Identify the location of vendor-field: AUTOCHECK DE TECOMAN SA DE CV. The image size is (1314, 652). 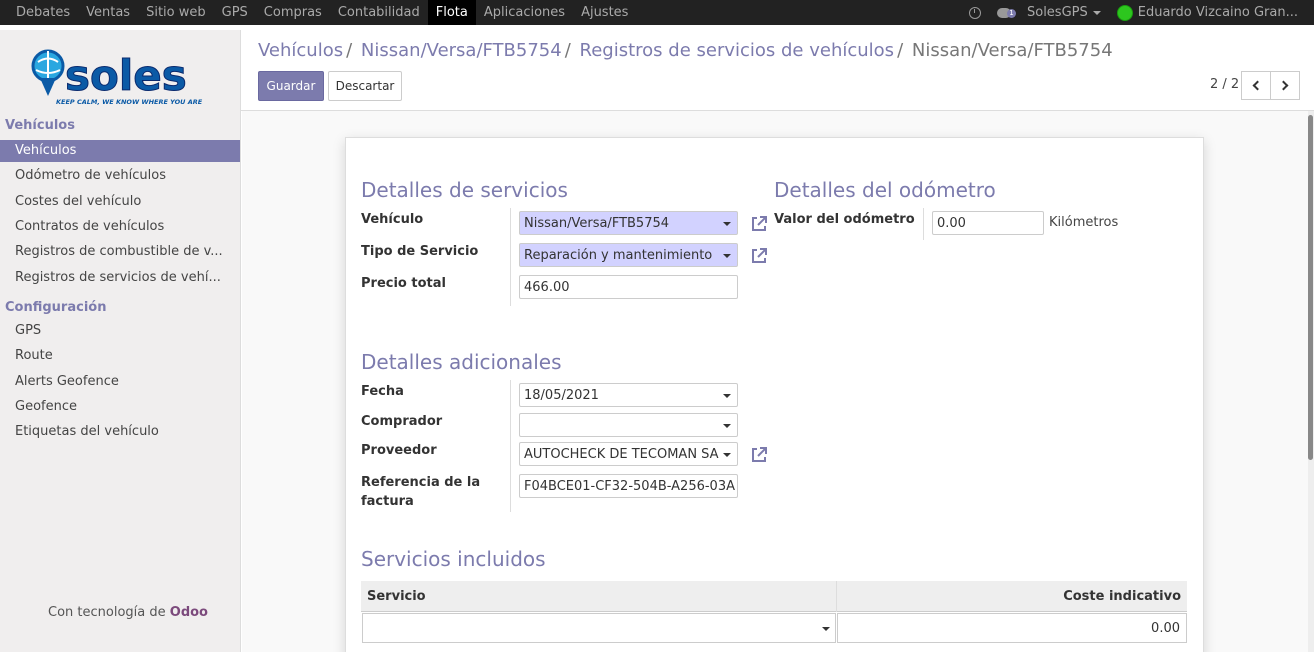
(628, 454).